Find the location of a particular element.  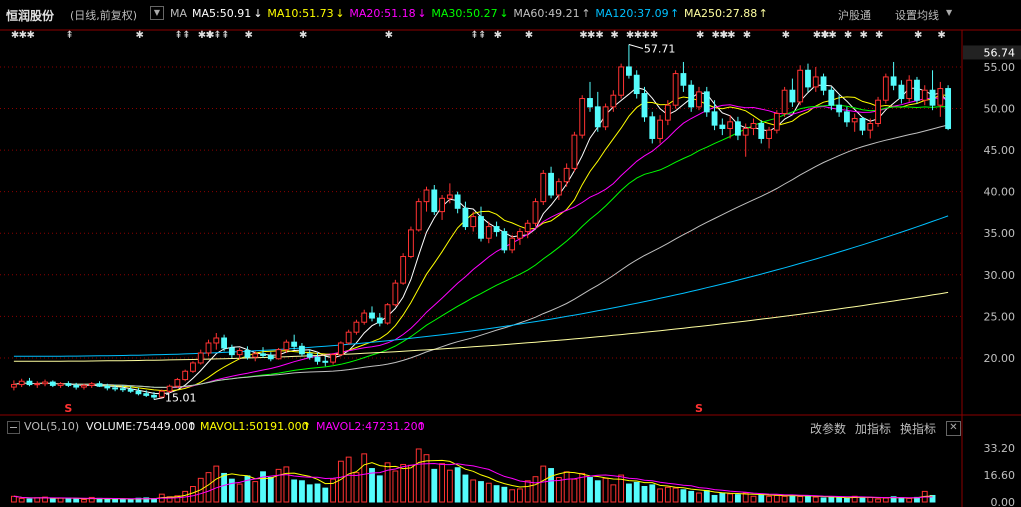

change-params-button: 改参数 is located at coordinates (828, 428).